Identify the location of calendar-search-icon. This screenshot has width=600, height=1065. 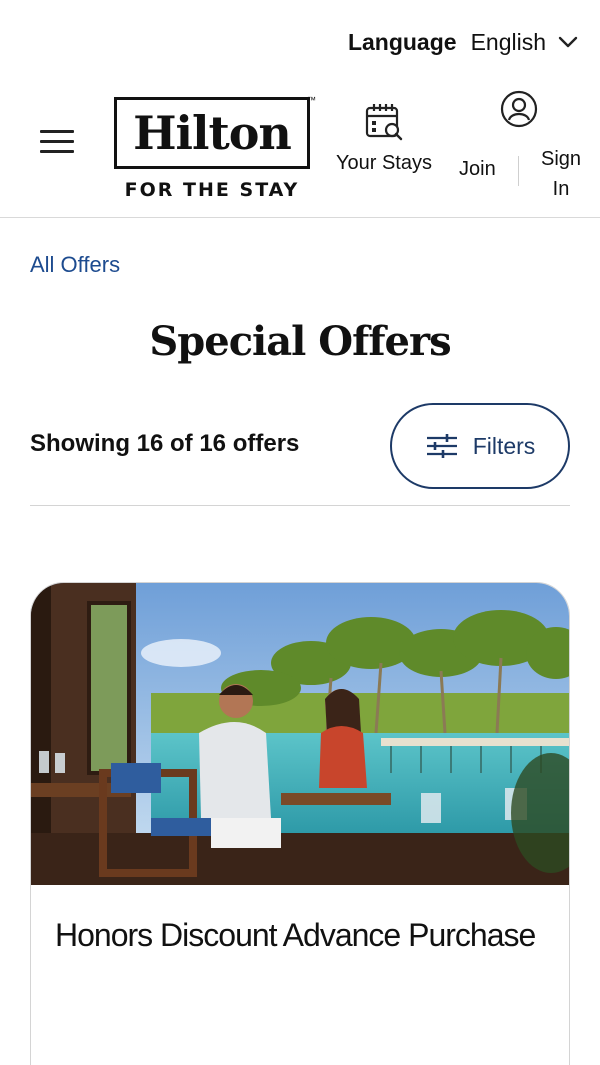
(384, 122).